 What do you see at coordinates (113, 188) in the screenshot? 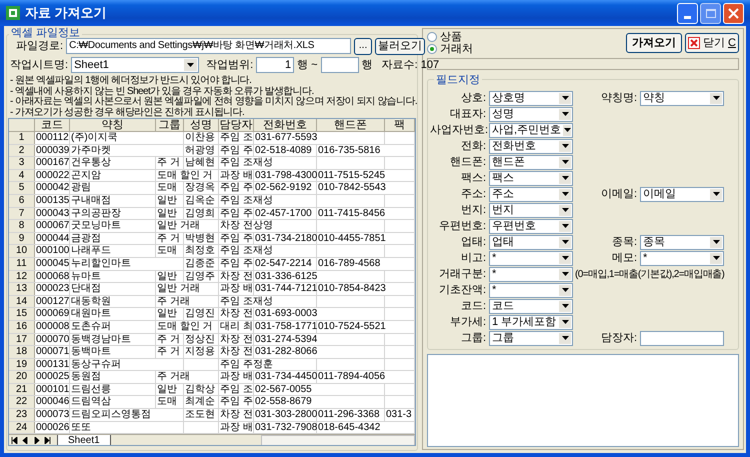
I see `table-cell: 광림` at bounding box center [113, 188].